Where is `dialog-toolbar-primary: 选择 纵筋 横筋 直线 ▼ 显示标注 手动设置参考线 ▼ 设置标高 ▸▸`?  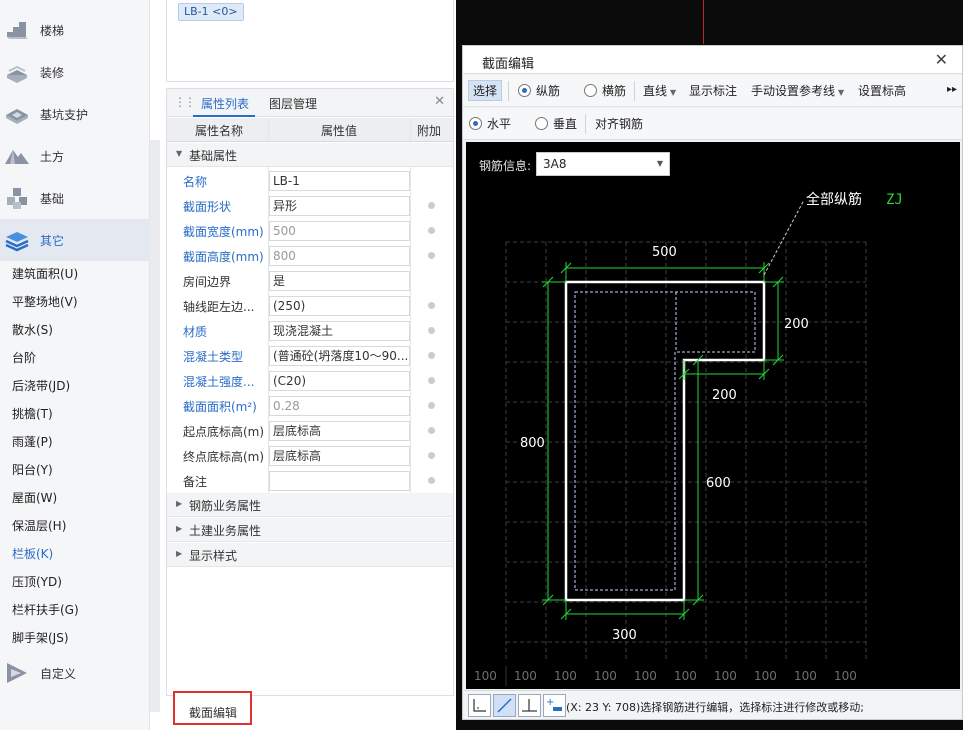
dialog-toolbar-primary: 选择 纵筋 横筋 直线 ▼ 显示标注 手动设置参考线 ▼ 设置标高 ▸▸ is located at coordinates (712, 91).